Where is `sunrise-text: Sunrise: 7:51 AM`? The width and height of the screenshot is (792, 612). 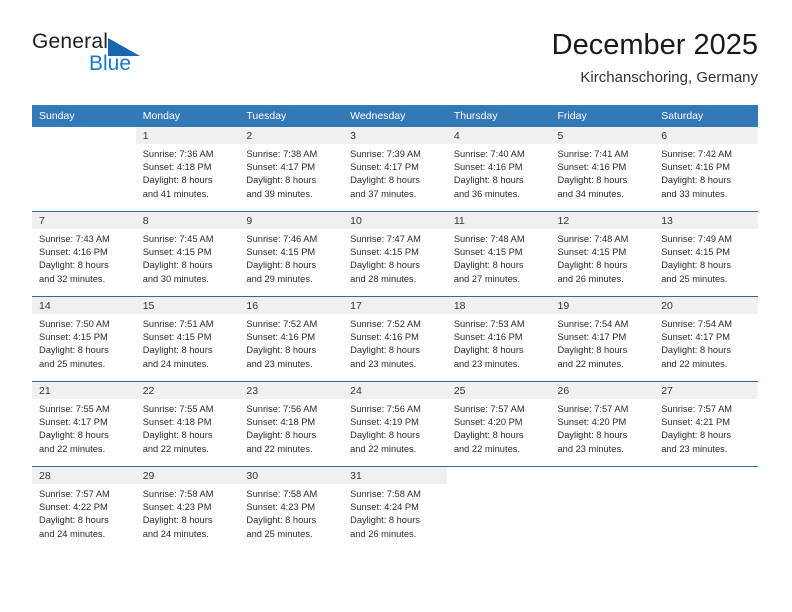 sunrise-text: Sunrise: 7:51 AM is located at coordinates (178, 324).